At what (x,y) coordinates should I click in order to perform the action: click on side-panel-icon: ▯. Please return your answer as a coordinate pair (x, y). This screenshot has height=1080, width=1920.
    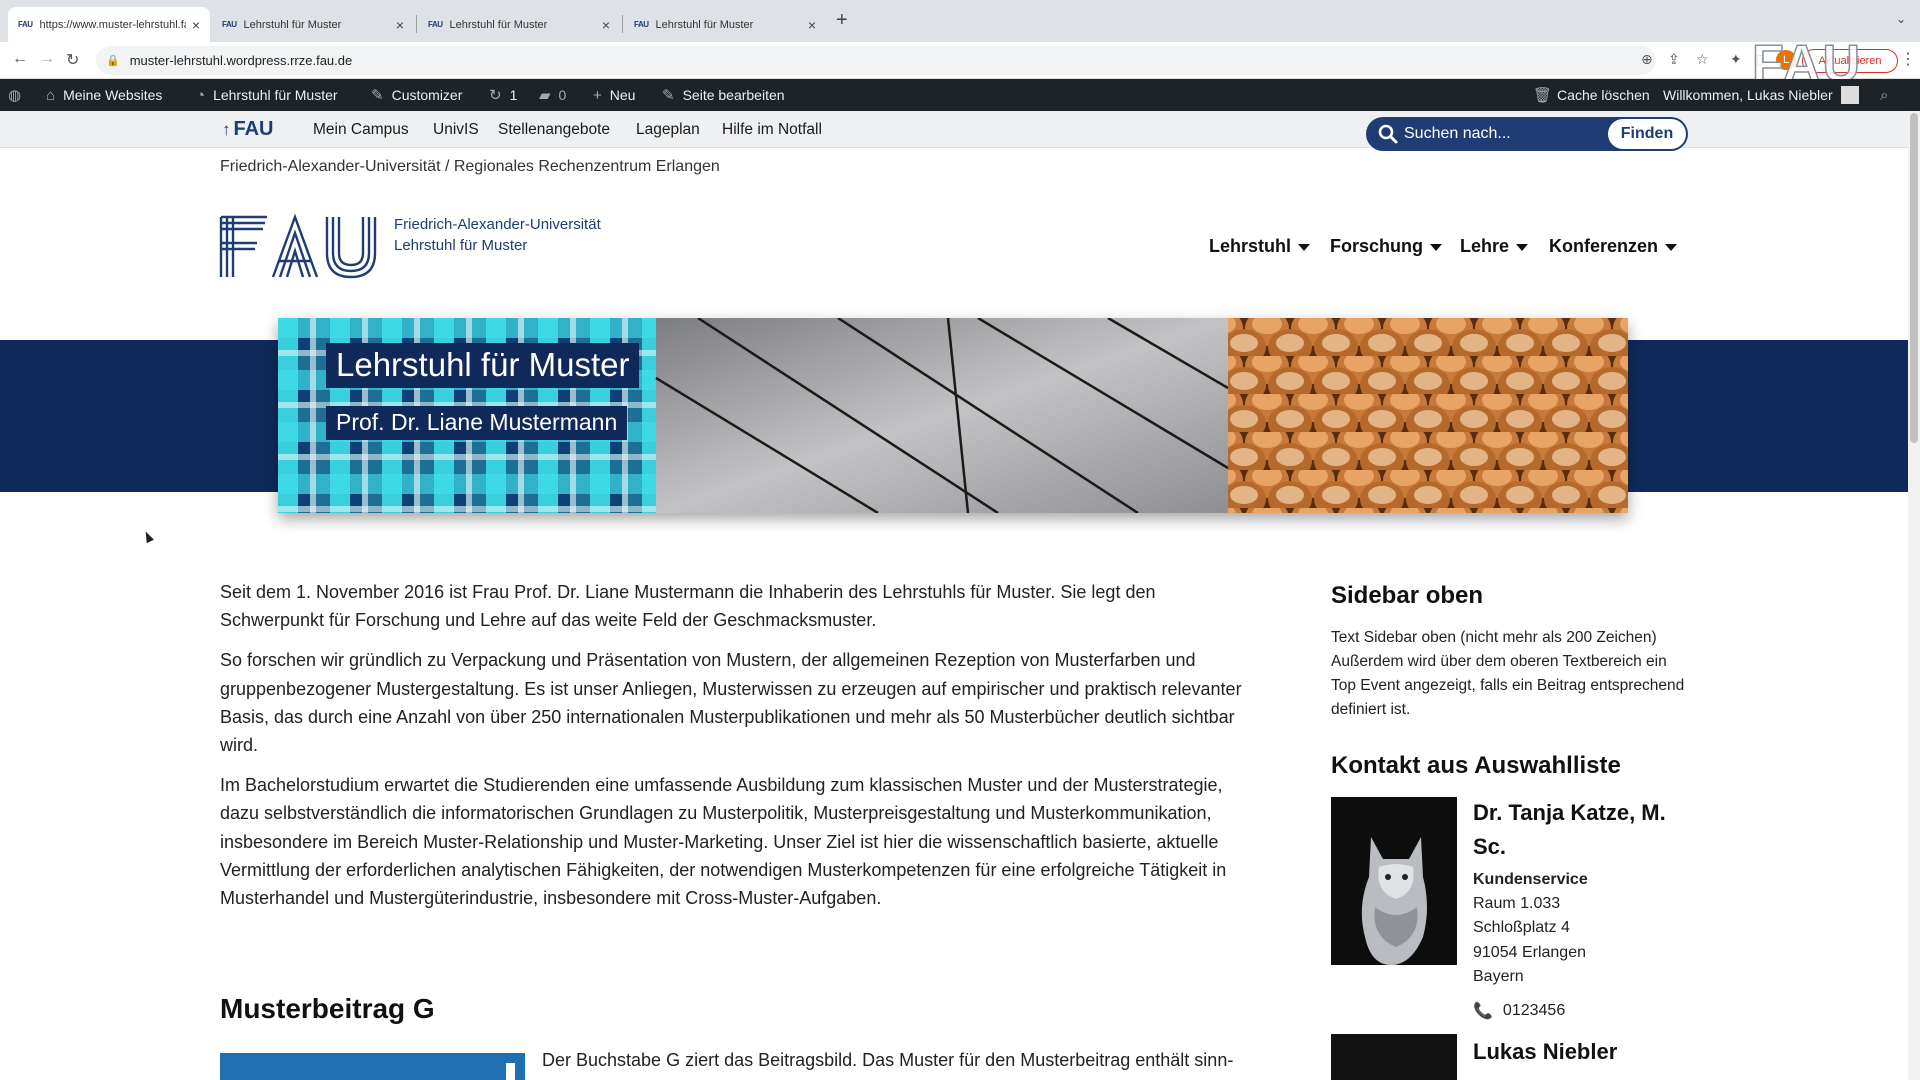
    Looking at the image, I should click on (1760, 59).